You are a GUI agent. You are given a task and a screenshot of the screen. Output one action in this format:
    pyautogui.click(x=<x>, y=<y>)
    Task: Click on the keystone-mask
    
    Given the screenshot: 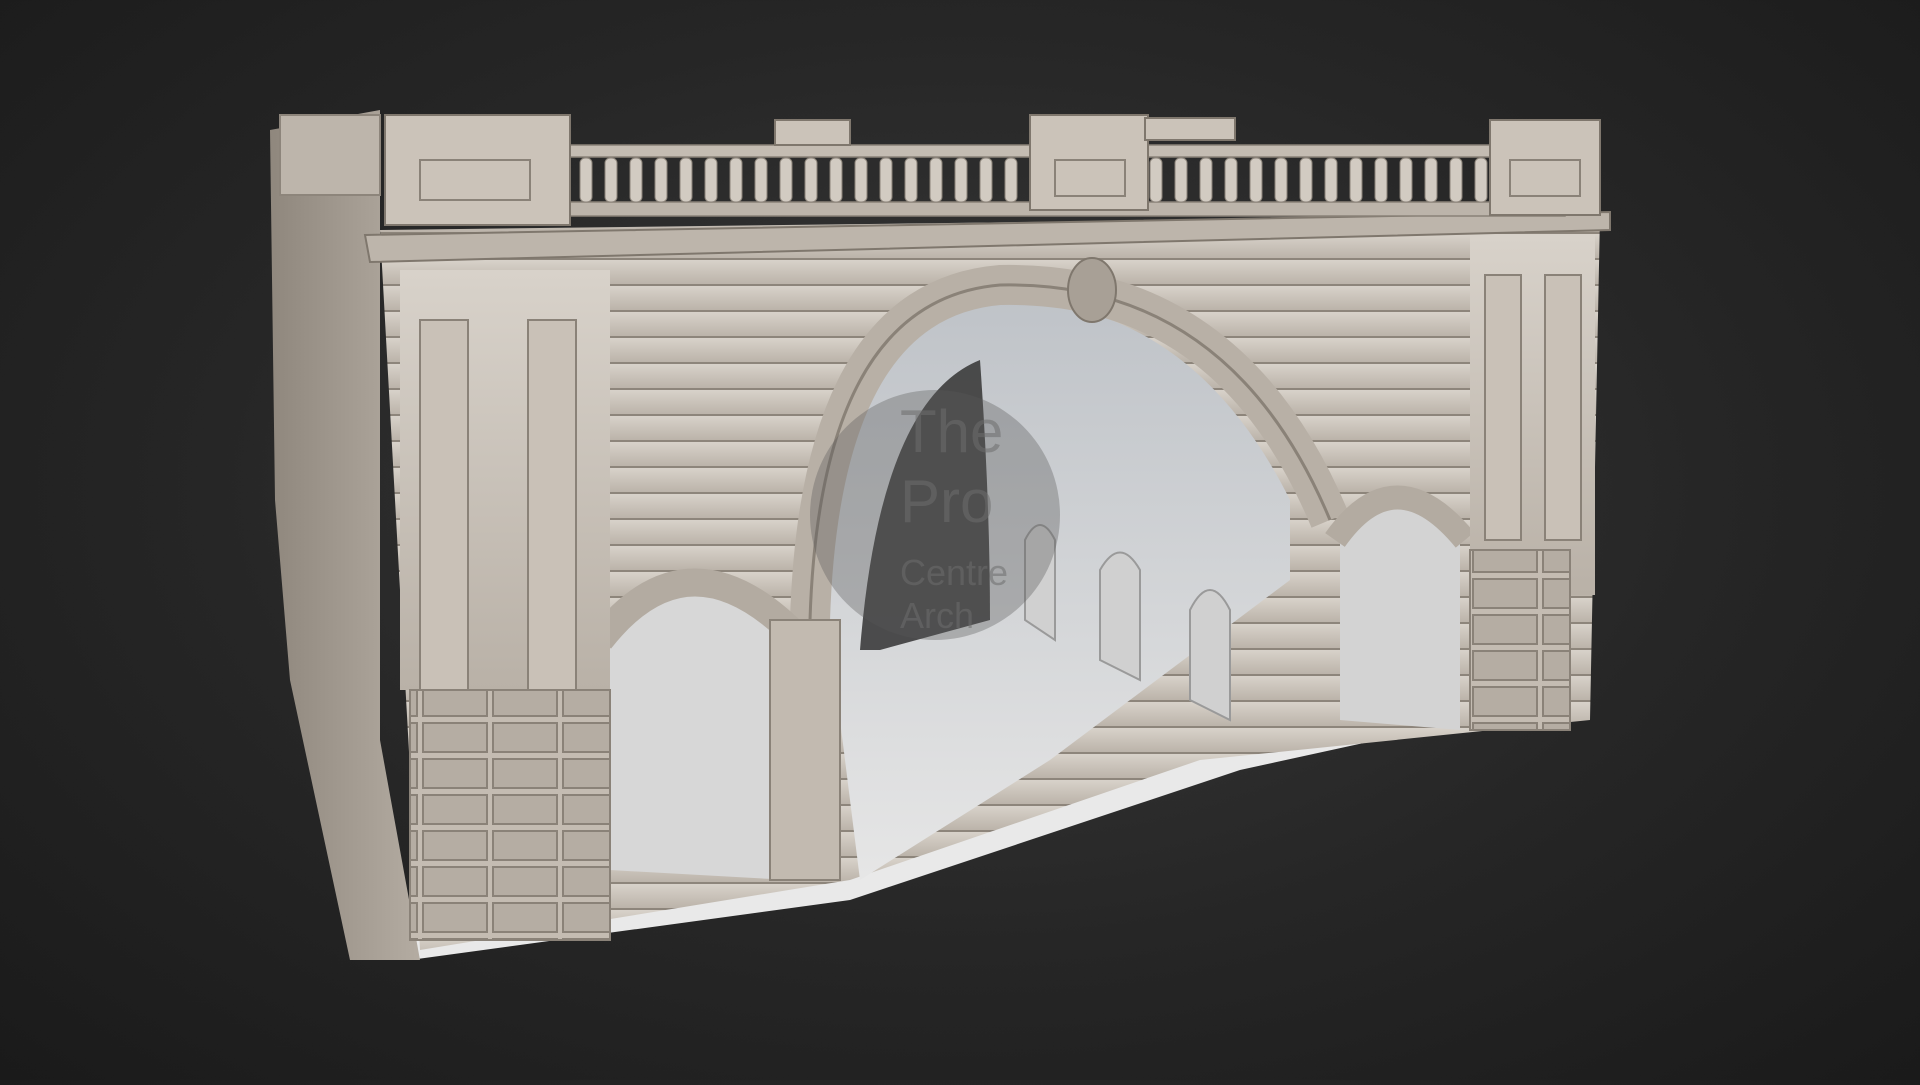 What is the action you would take?
    pyautogui.click(x=1092, y=290)
    